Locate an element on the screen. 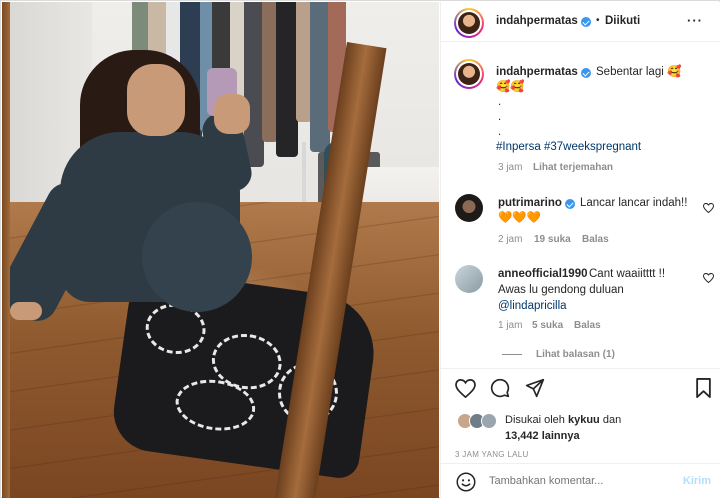 This screenshot has height=498, width=720. mirror-frame-left is located at coordinates (6, 250).